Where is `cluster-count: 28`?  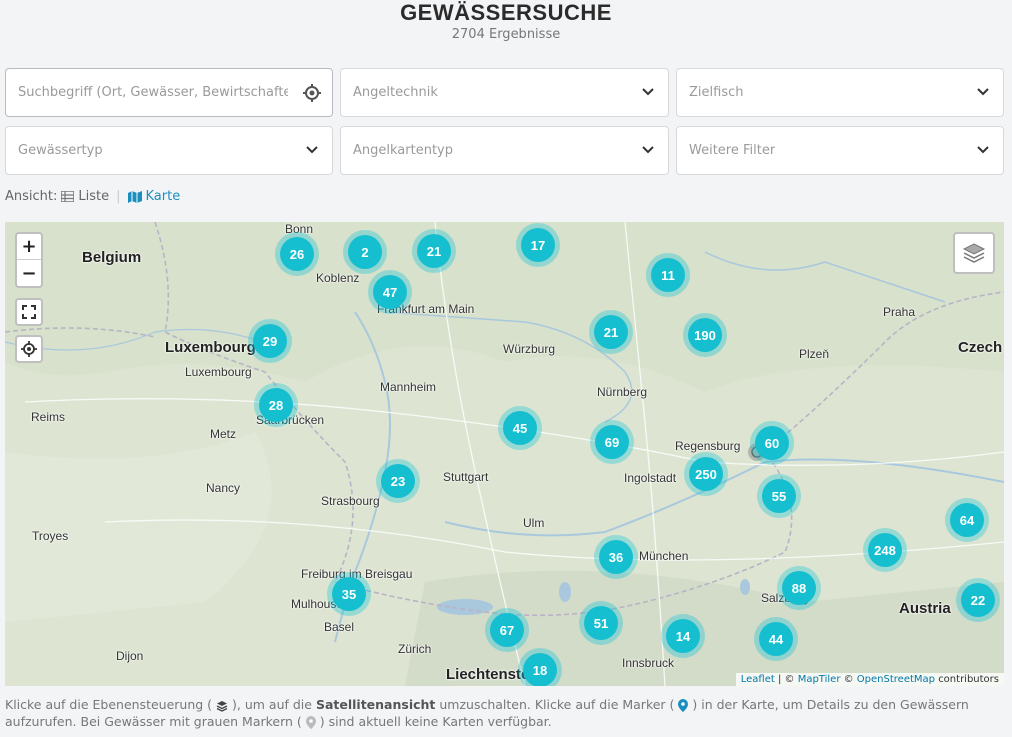
cluster-count: 28 is located at coordinates (276, 405).